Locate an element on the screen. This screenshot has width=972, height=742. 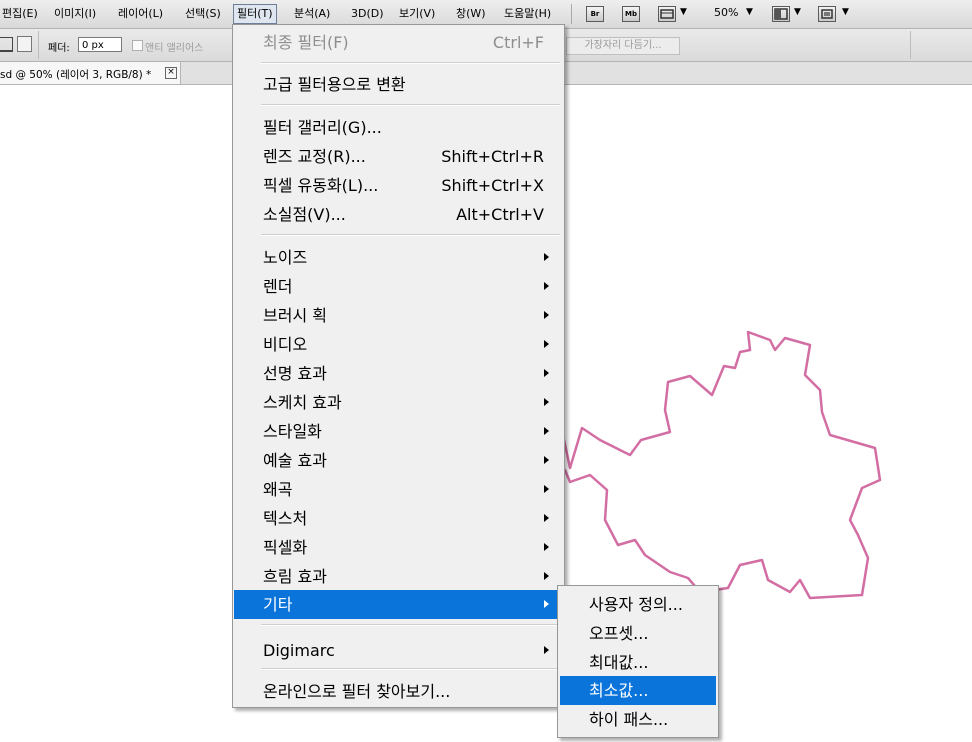
menu-item-sharpen: 선명 효과 is located at coordinates (398, 373).